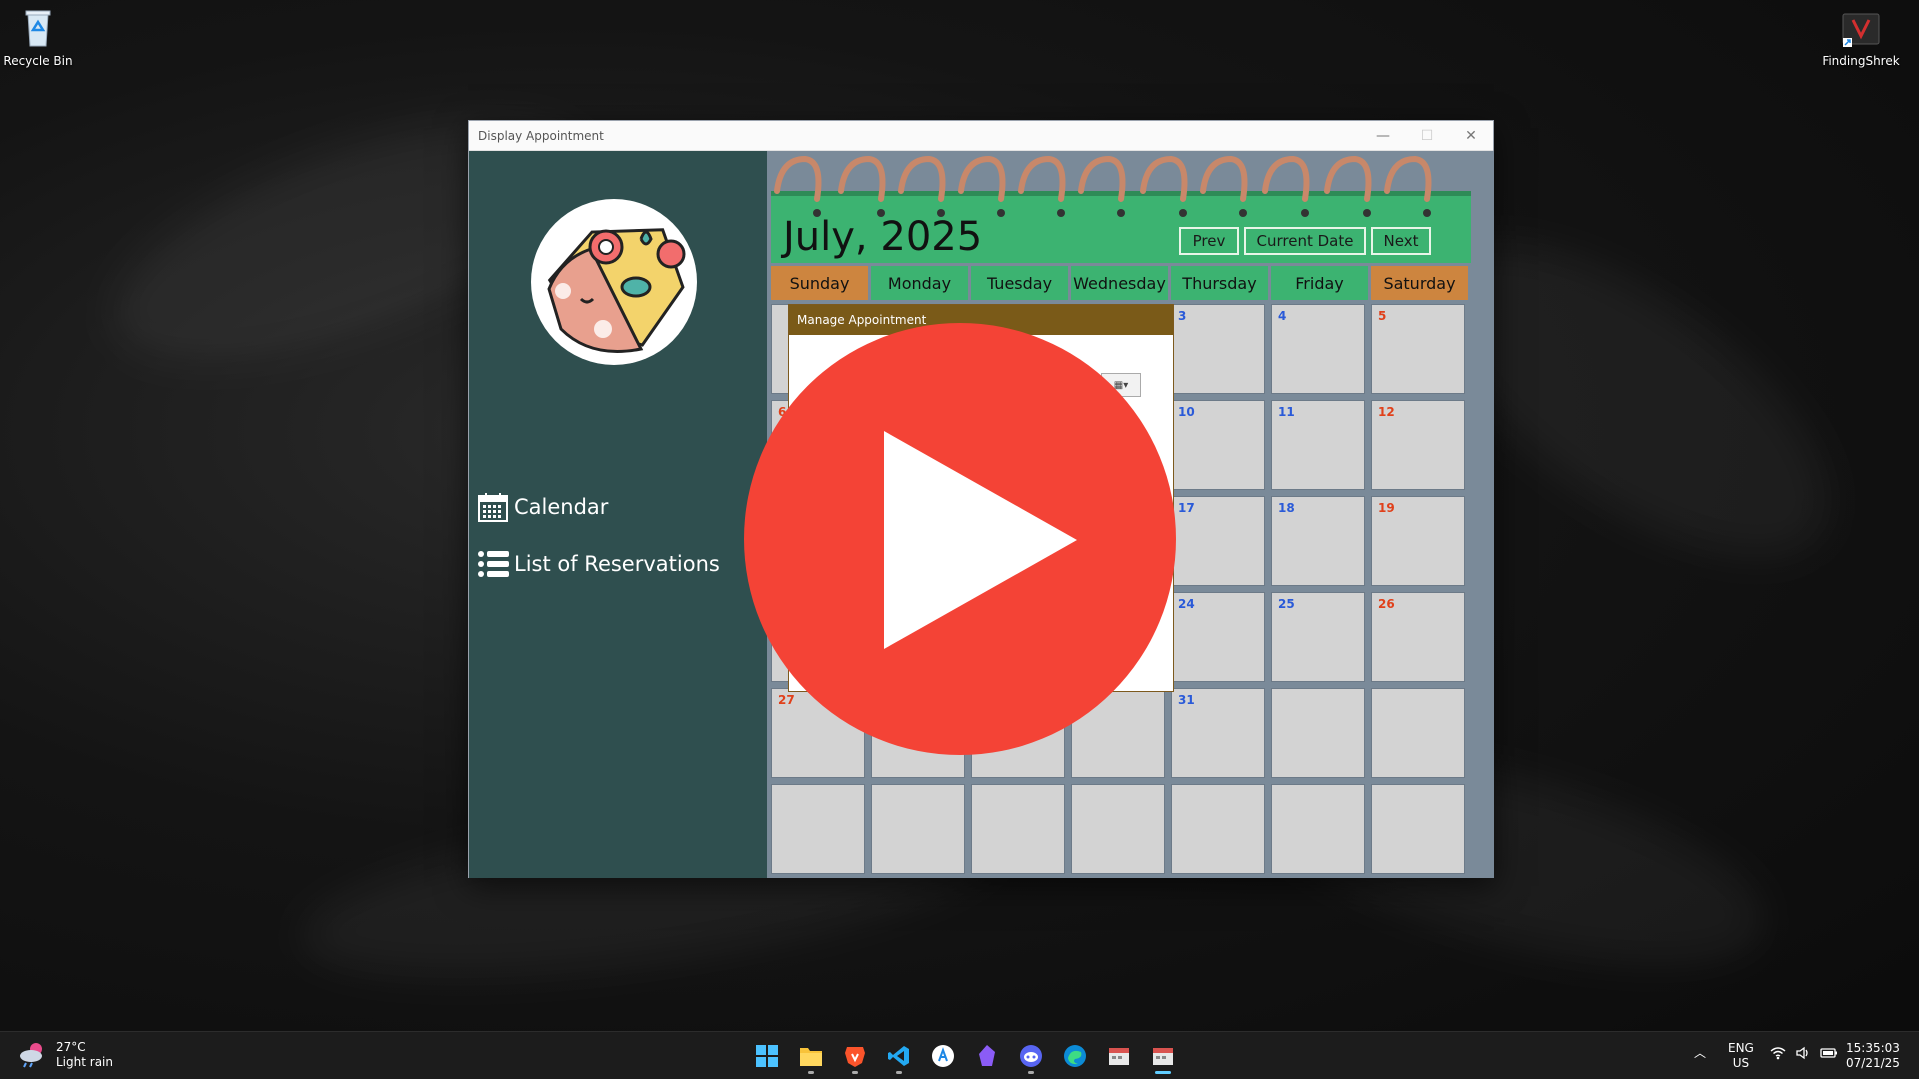  I want to click on day-cell: 10, so click(1218, 445).